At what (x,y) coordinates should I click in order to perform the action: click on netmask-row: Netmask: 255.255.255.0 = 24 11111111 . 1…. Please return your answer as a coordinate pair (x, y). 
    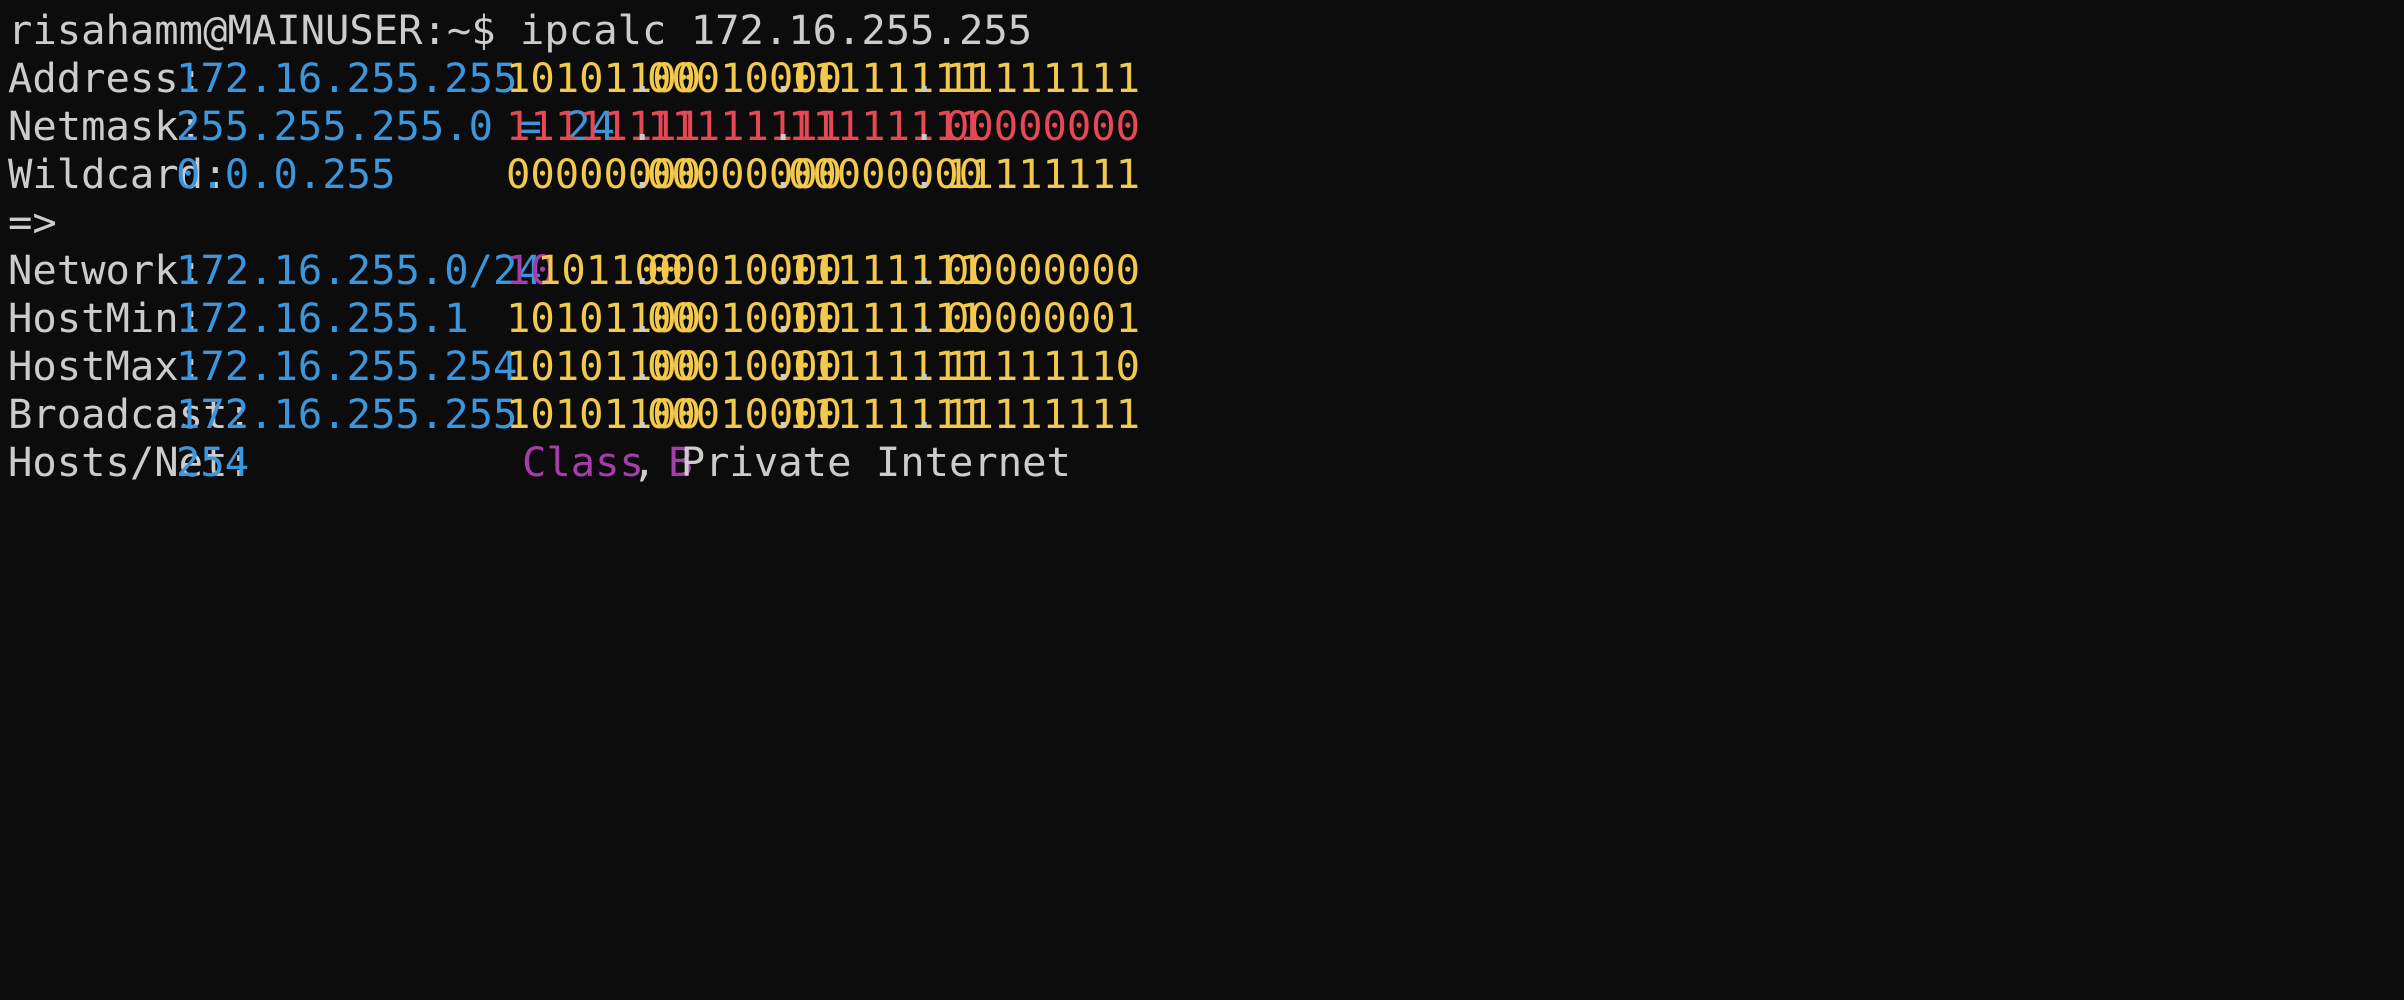
    Looking at the image, I should click on (574, 126).